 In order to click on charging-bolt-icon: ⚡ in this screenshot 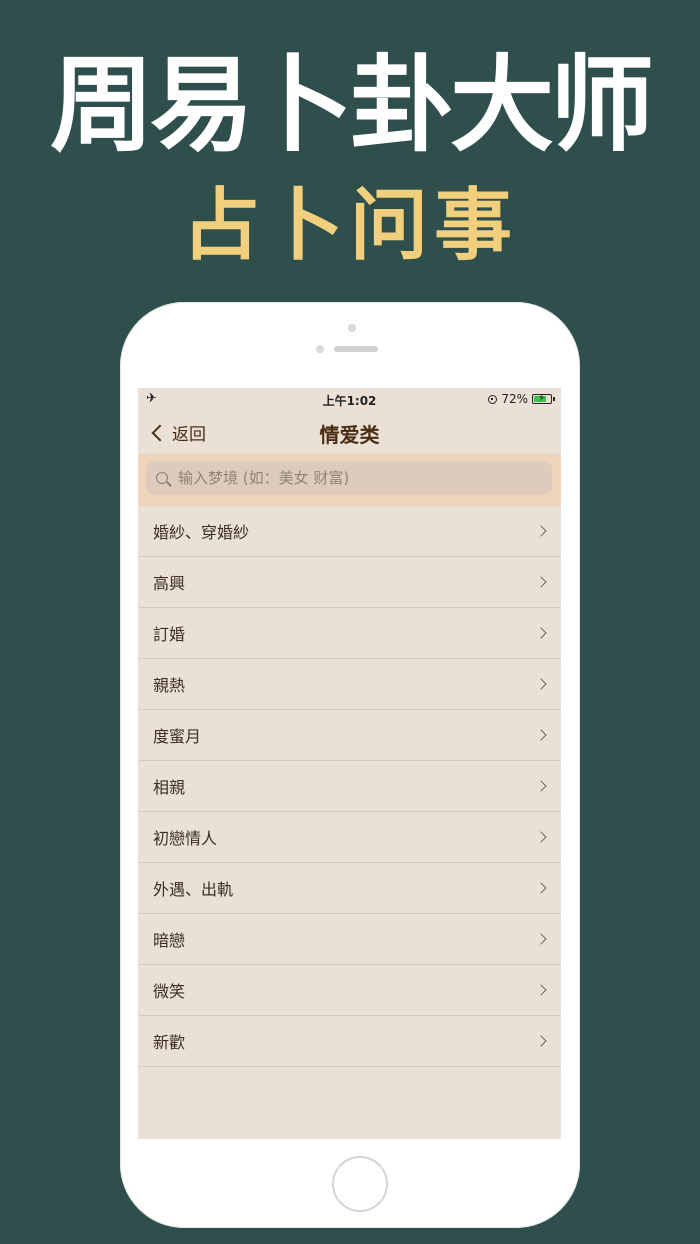, I will do `click(542, 398)`.